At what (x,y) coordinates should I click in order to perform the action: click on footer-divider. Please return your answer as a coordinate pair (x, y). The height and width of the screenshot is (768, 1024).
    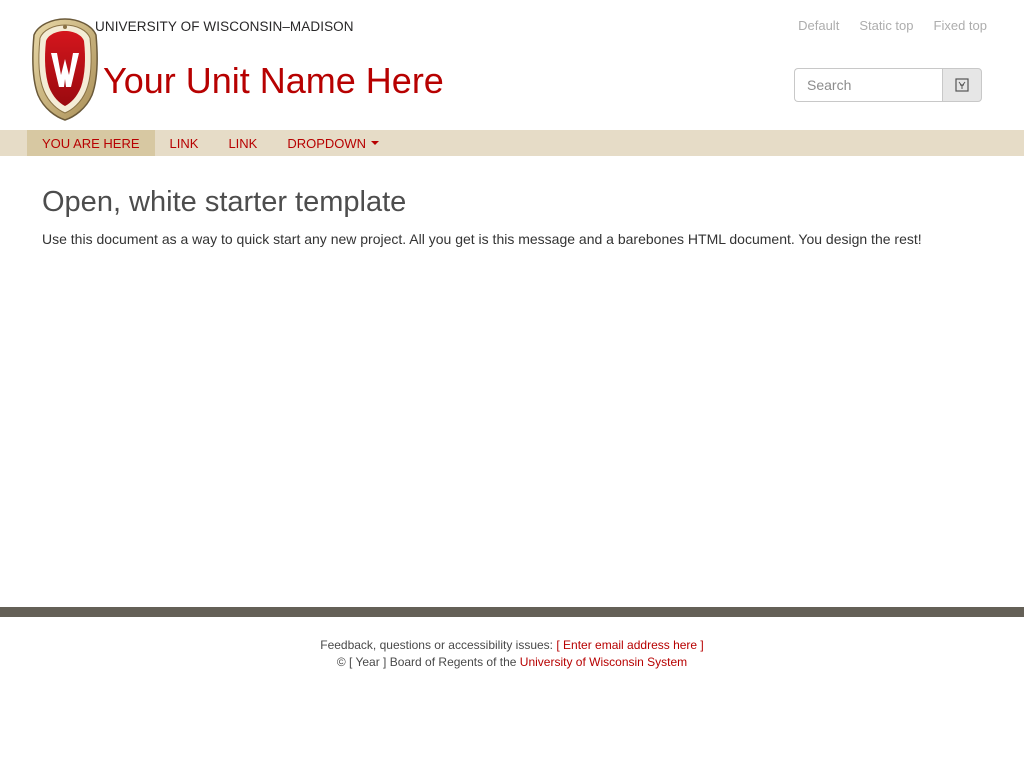
    Looking at the image, I should click on (512, 612).